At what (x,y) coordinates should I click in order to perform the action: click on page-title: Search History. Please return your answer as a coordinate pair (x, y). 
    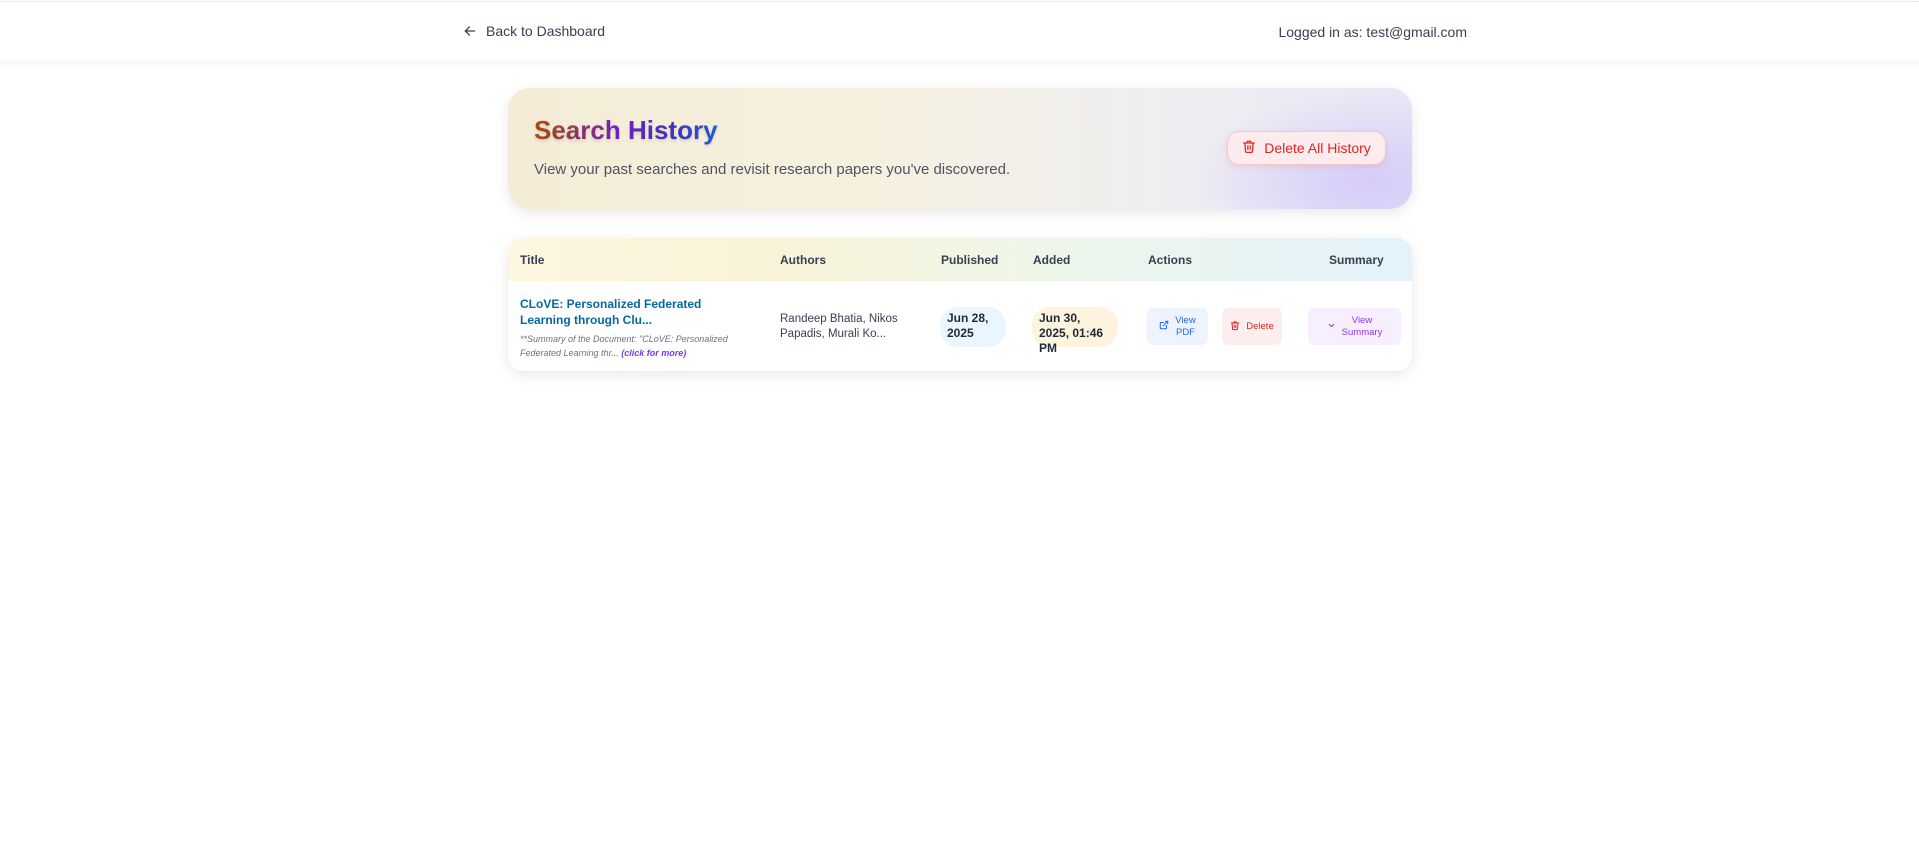
    Looking at the image, I should click on (626, 130).